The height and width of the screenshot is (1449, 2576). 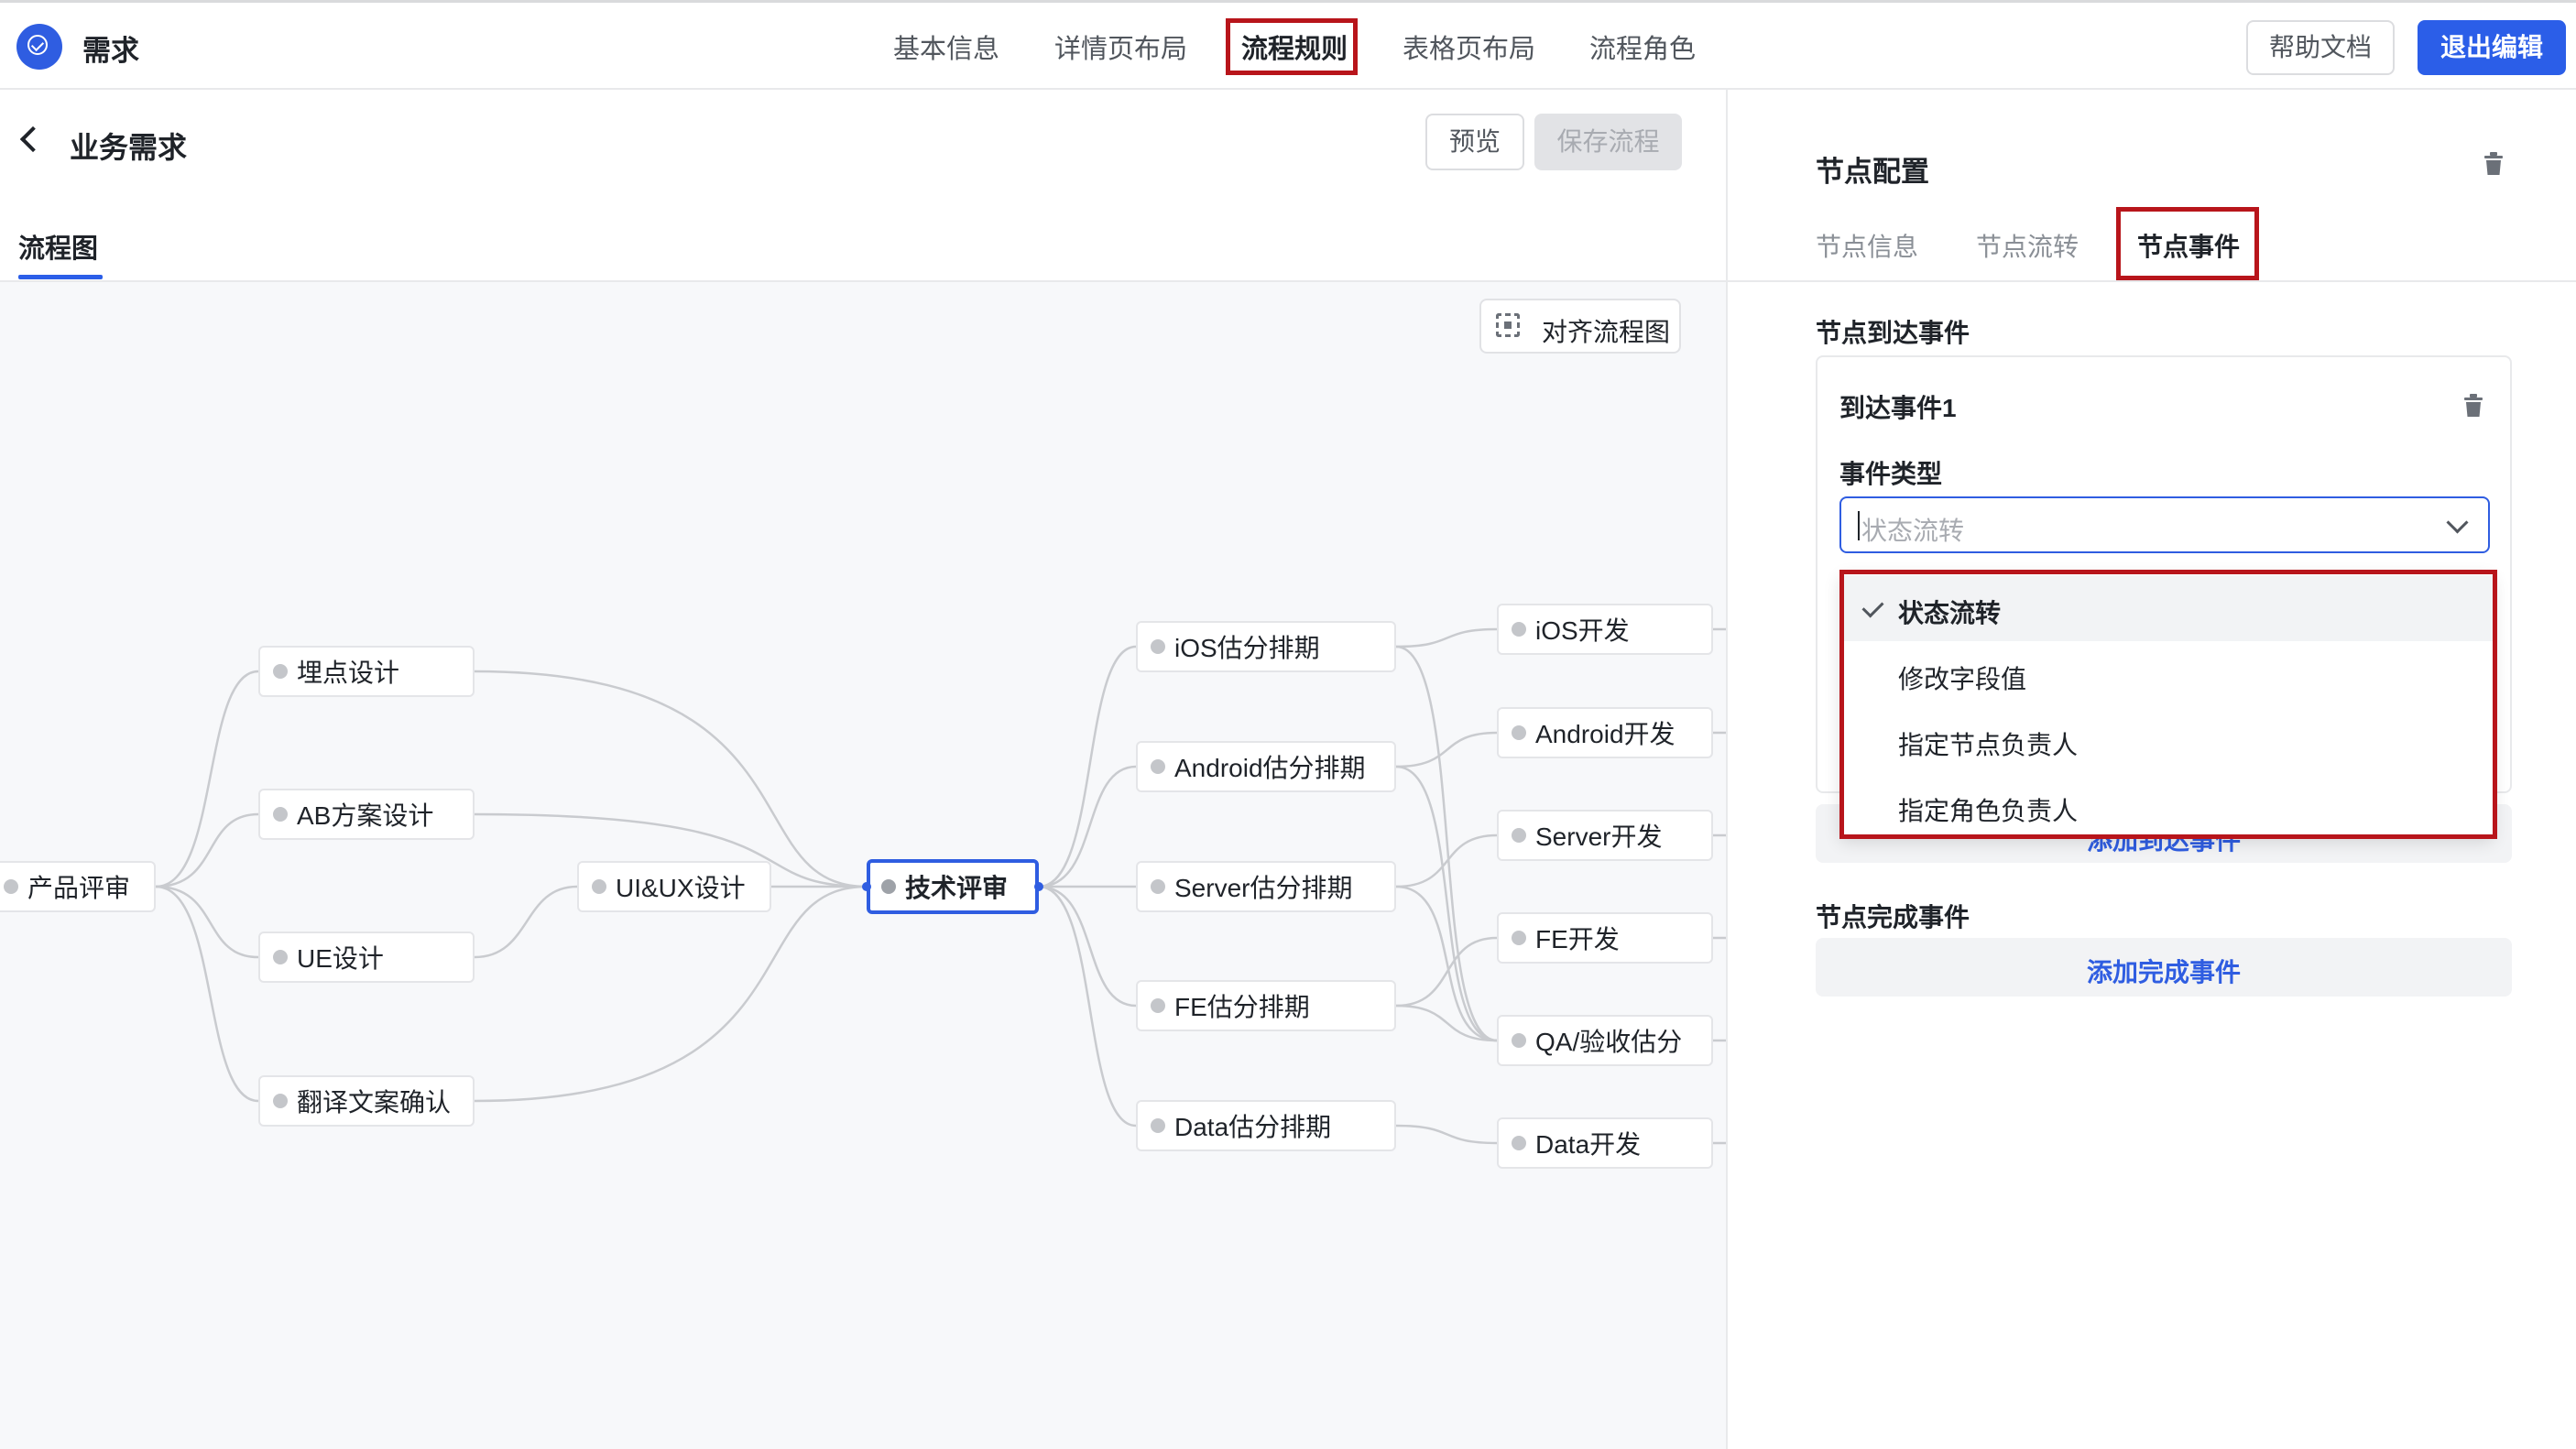 I want to click on add-complete-event-label: 添加完成事件, so click(x=2164, y=972).